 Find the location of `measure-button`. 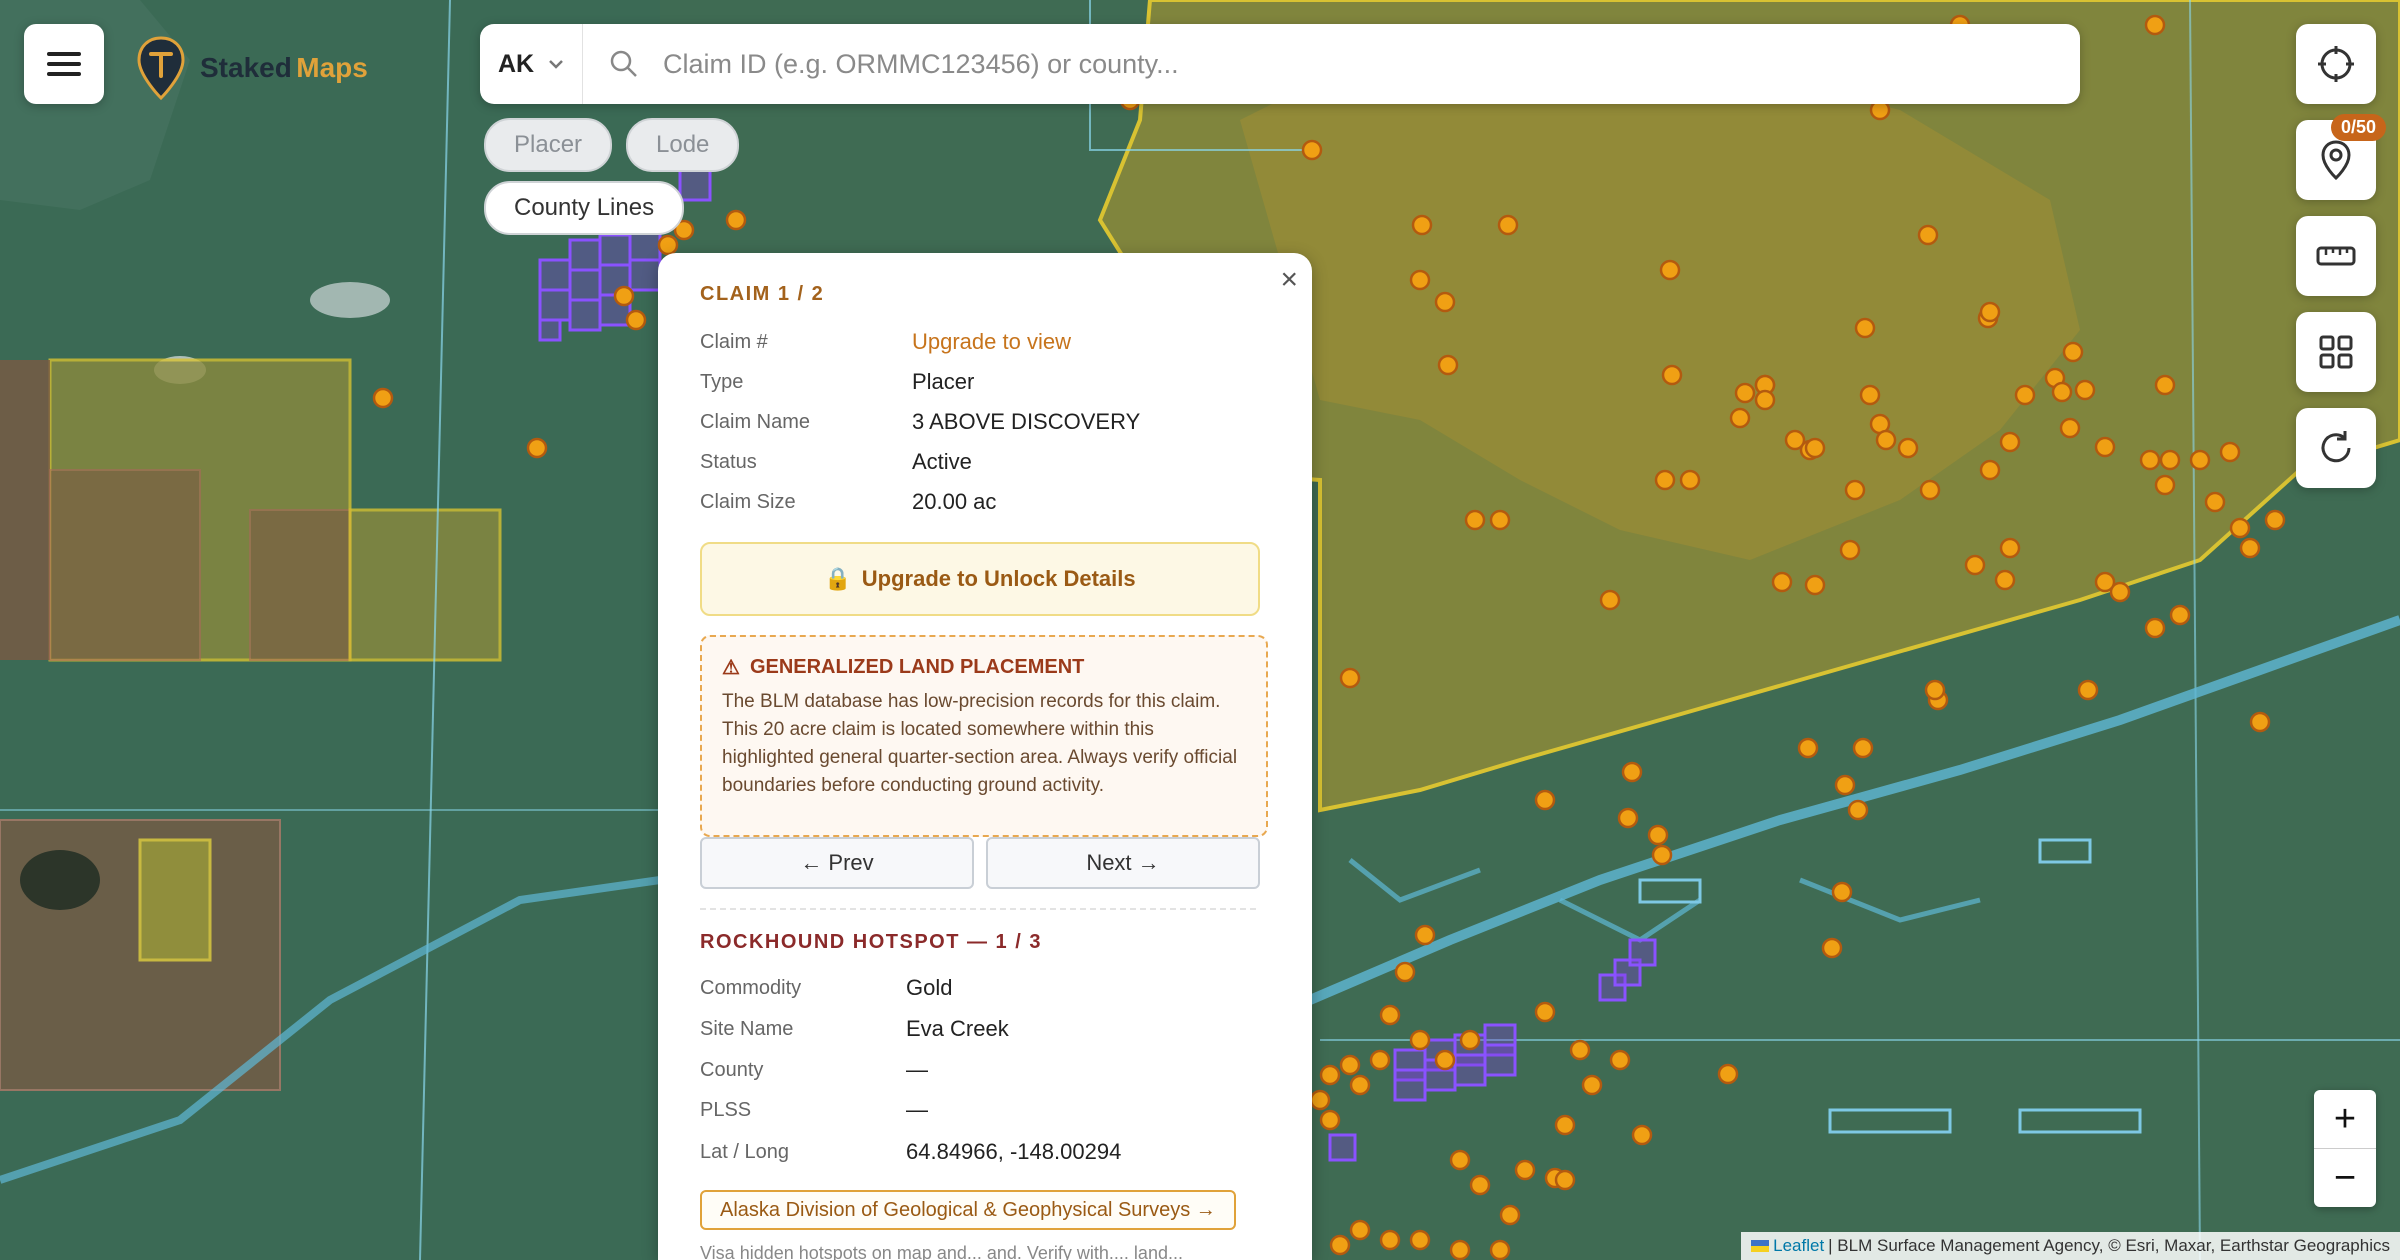

measure-button is located at coordinates (2336, 256).